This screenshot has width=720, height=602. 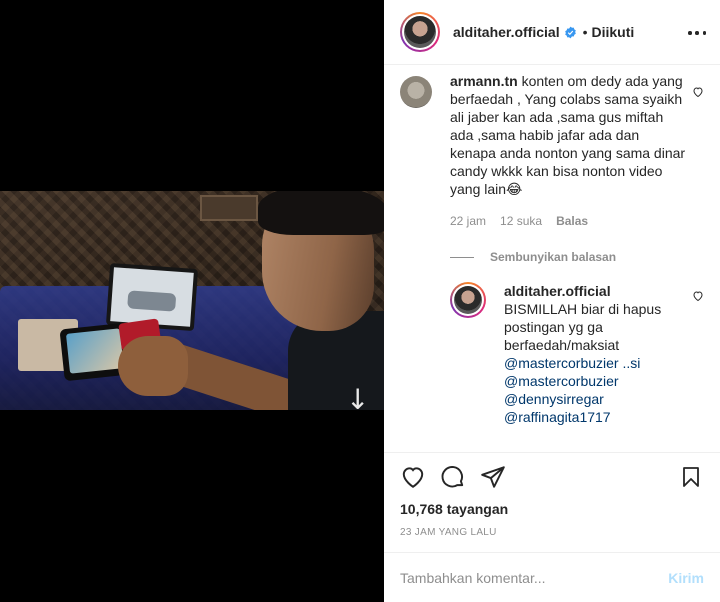 I want to click on post-timestamp: 23 JAM YANG LALU, so click(x=552, y=532).